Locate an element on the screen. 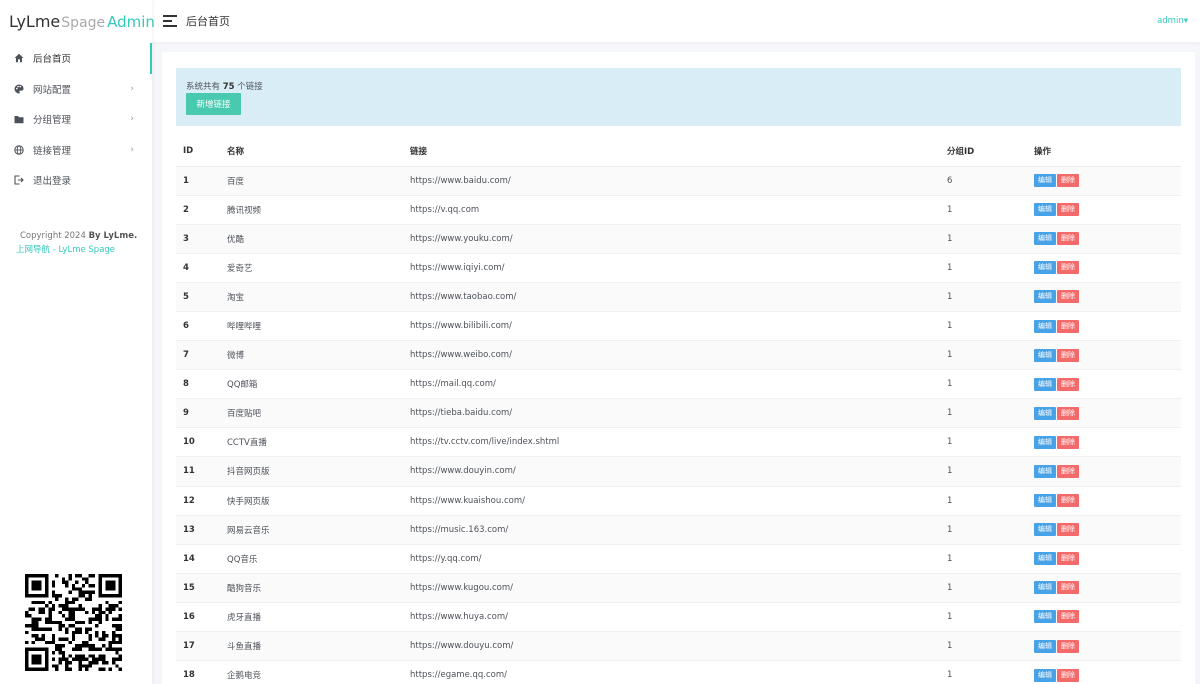 The image size is (1200, 684). cell-id: 13 is located at coordinates (201, 529).